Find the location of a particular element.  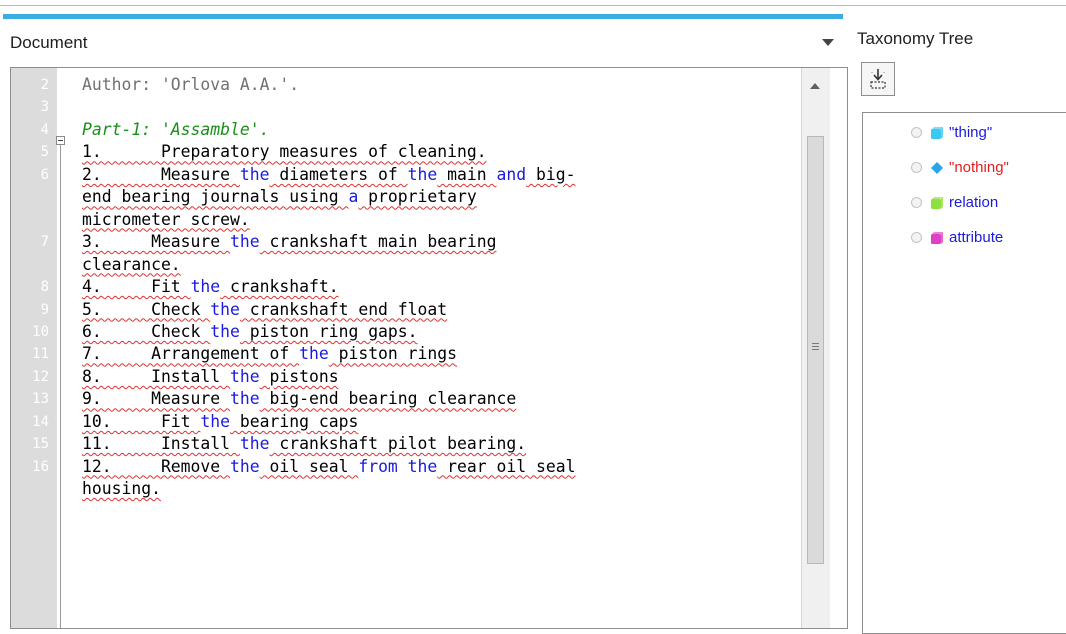

line-number: 2 is located at coordinates (44, 85).